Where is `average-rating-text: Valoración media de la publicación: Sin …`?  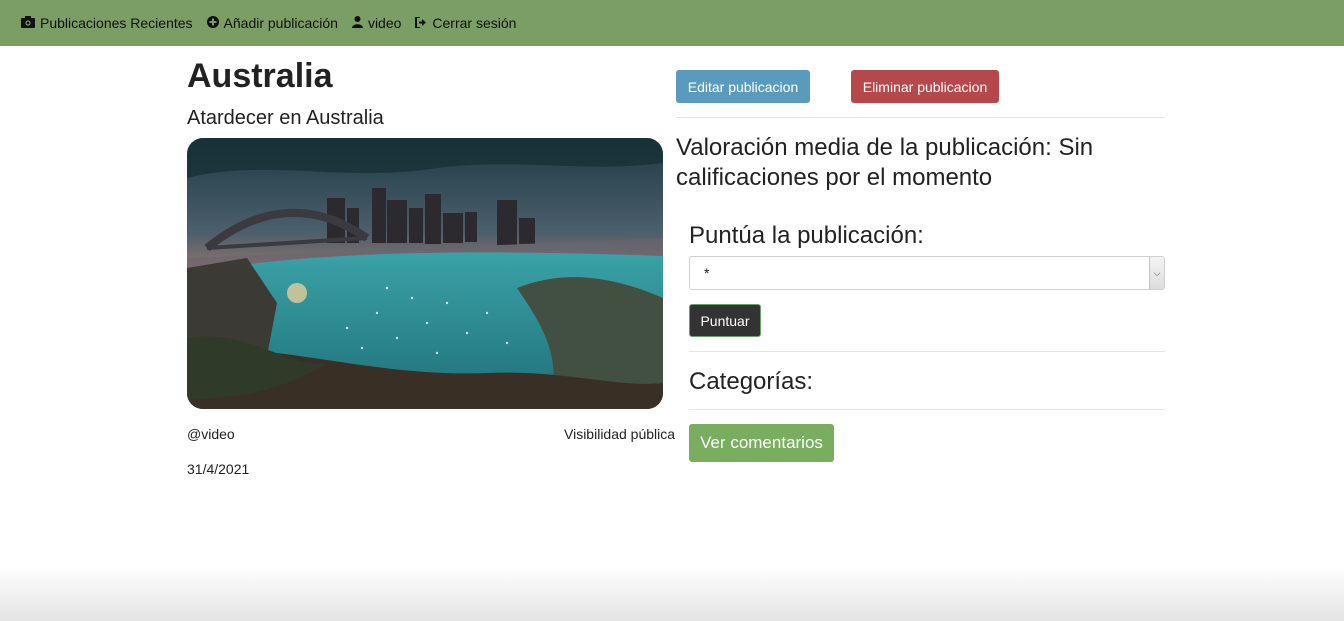
average-rating-text: Valoración media de la publicación: Sin … is located at coordinates (885, 162).